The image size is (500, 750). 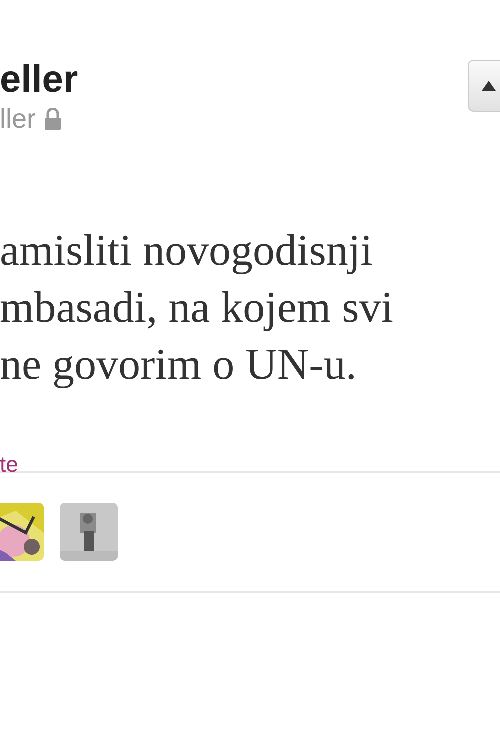 What do you see at coordinates (484, 86) in the screenshot?
I see `action-button` at bounding box center [484, 86].